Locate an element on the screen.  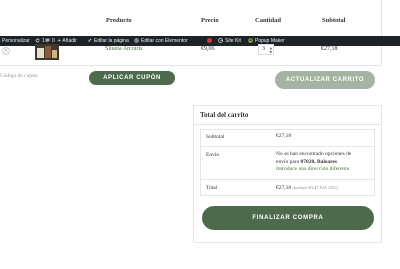
cart-table-header: Producto Precio Cantidad Subtotal is located at coordinates (200, 18).